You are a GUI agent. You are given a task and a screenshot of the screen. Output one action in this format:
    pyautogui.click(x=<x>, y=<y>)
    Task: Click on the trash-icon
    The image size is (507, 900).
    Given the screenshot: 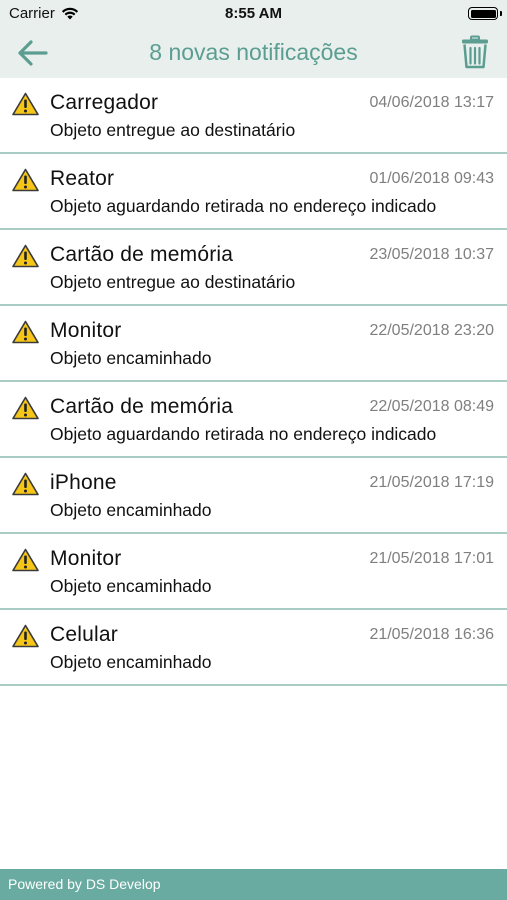 What is the action you would take?
    pyautogui.click(x=475, y=52)
    